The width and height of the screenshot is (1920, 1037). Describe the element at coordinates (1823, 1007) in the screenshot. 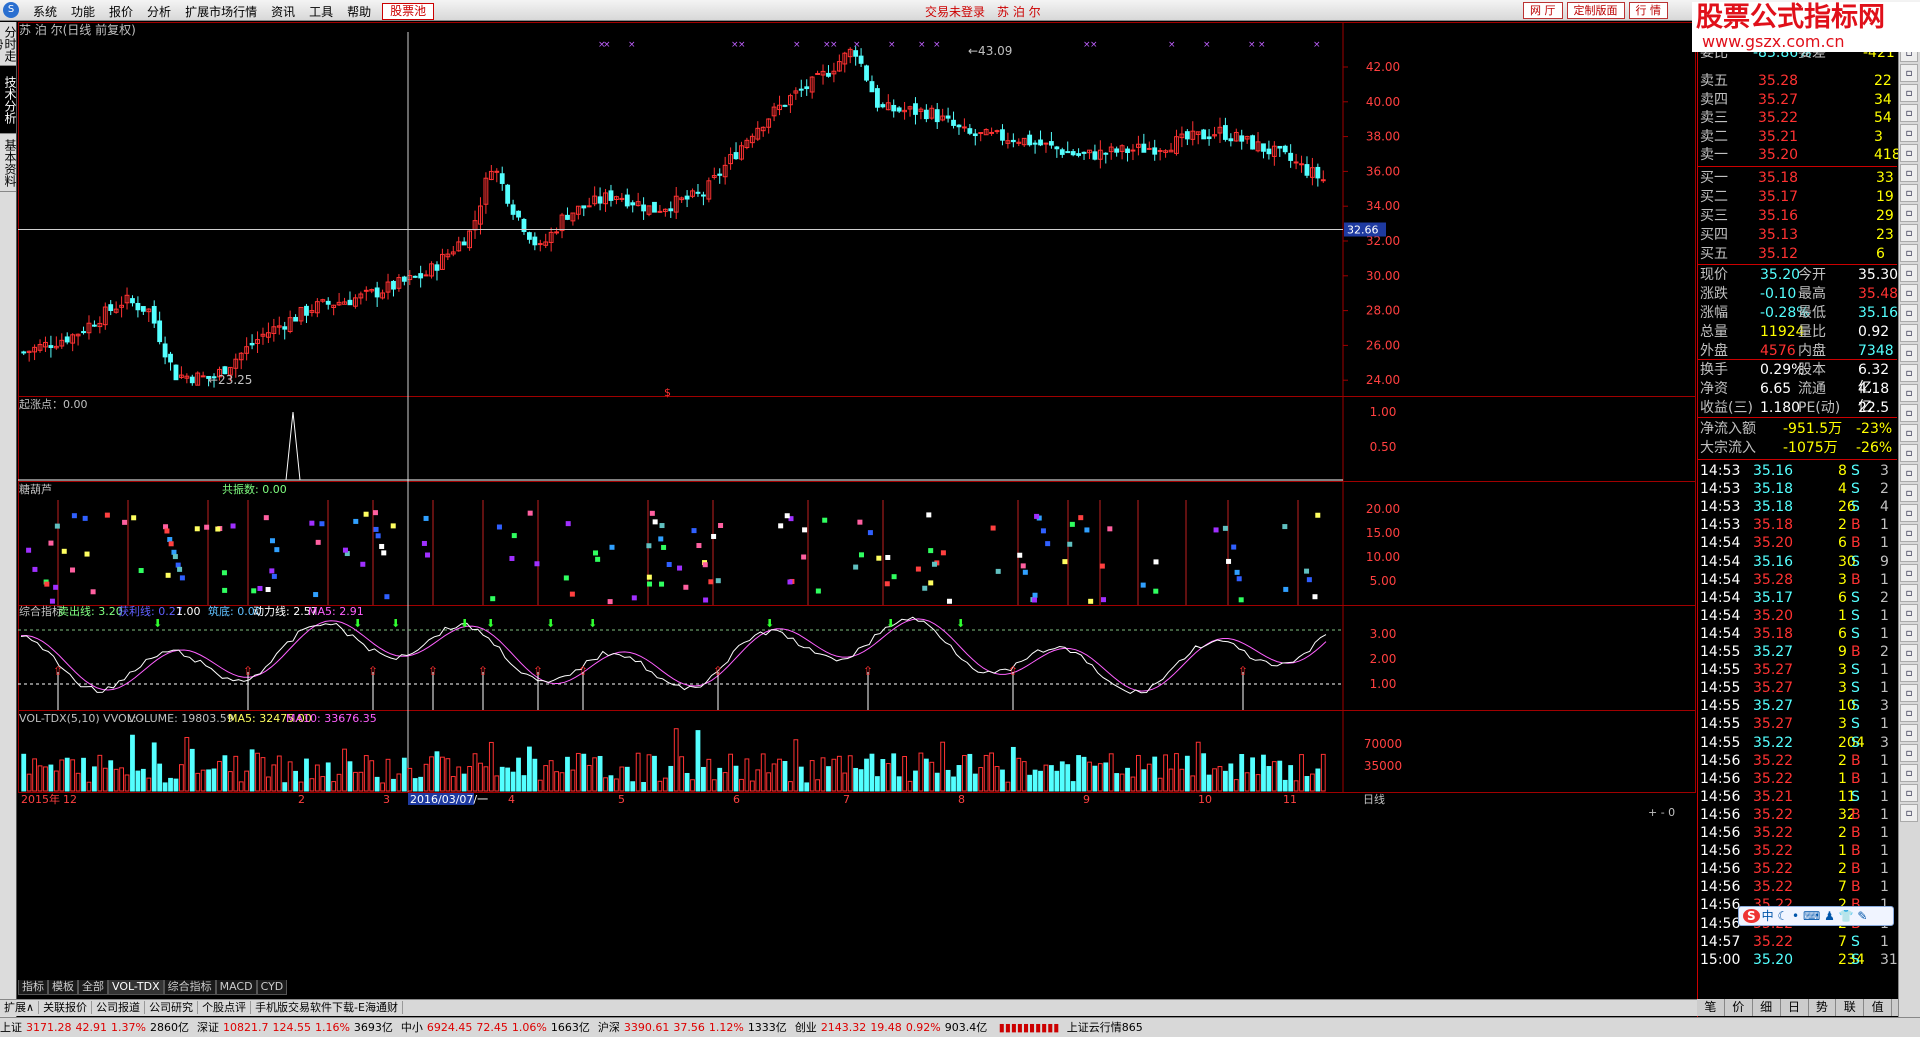

I see `panel-tab-4: 势` at that location.